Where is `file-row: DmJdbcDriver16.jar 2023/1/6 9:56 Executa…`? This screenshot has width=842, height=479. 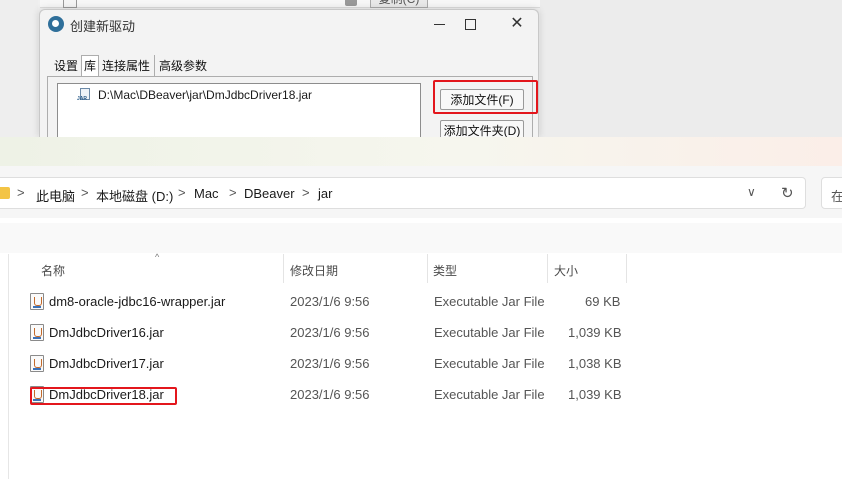 file-row: DmJdbcDriver16.jar 2023/1/6 9:56 Executa… is located at coordinates (319, 332).